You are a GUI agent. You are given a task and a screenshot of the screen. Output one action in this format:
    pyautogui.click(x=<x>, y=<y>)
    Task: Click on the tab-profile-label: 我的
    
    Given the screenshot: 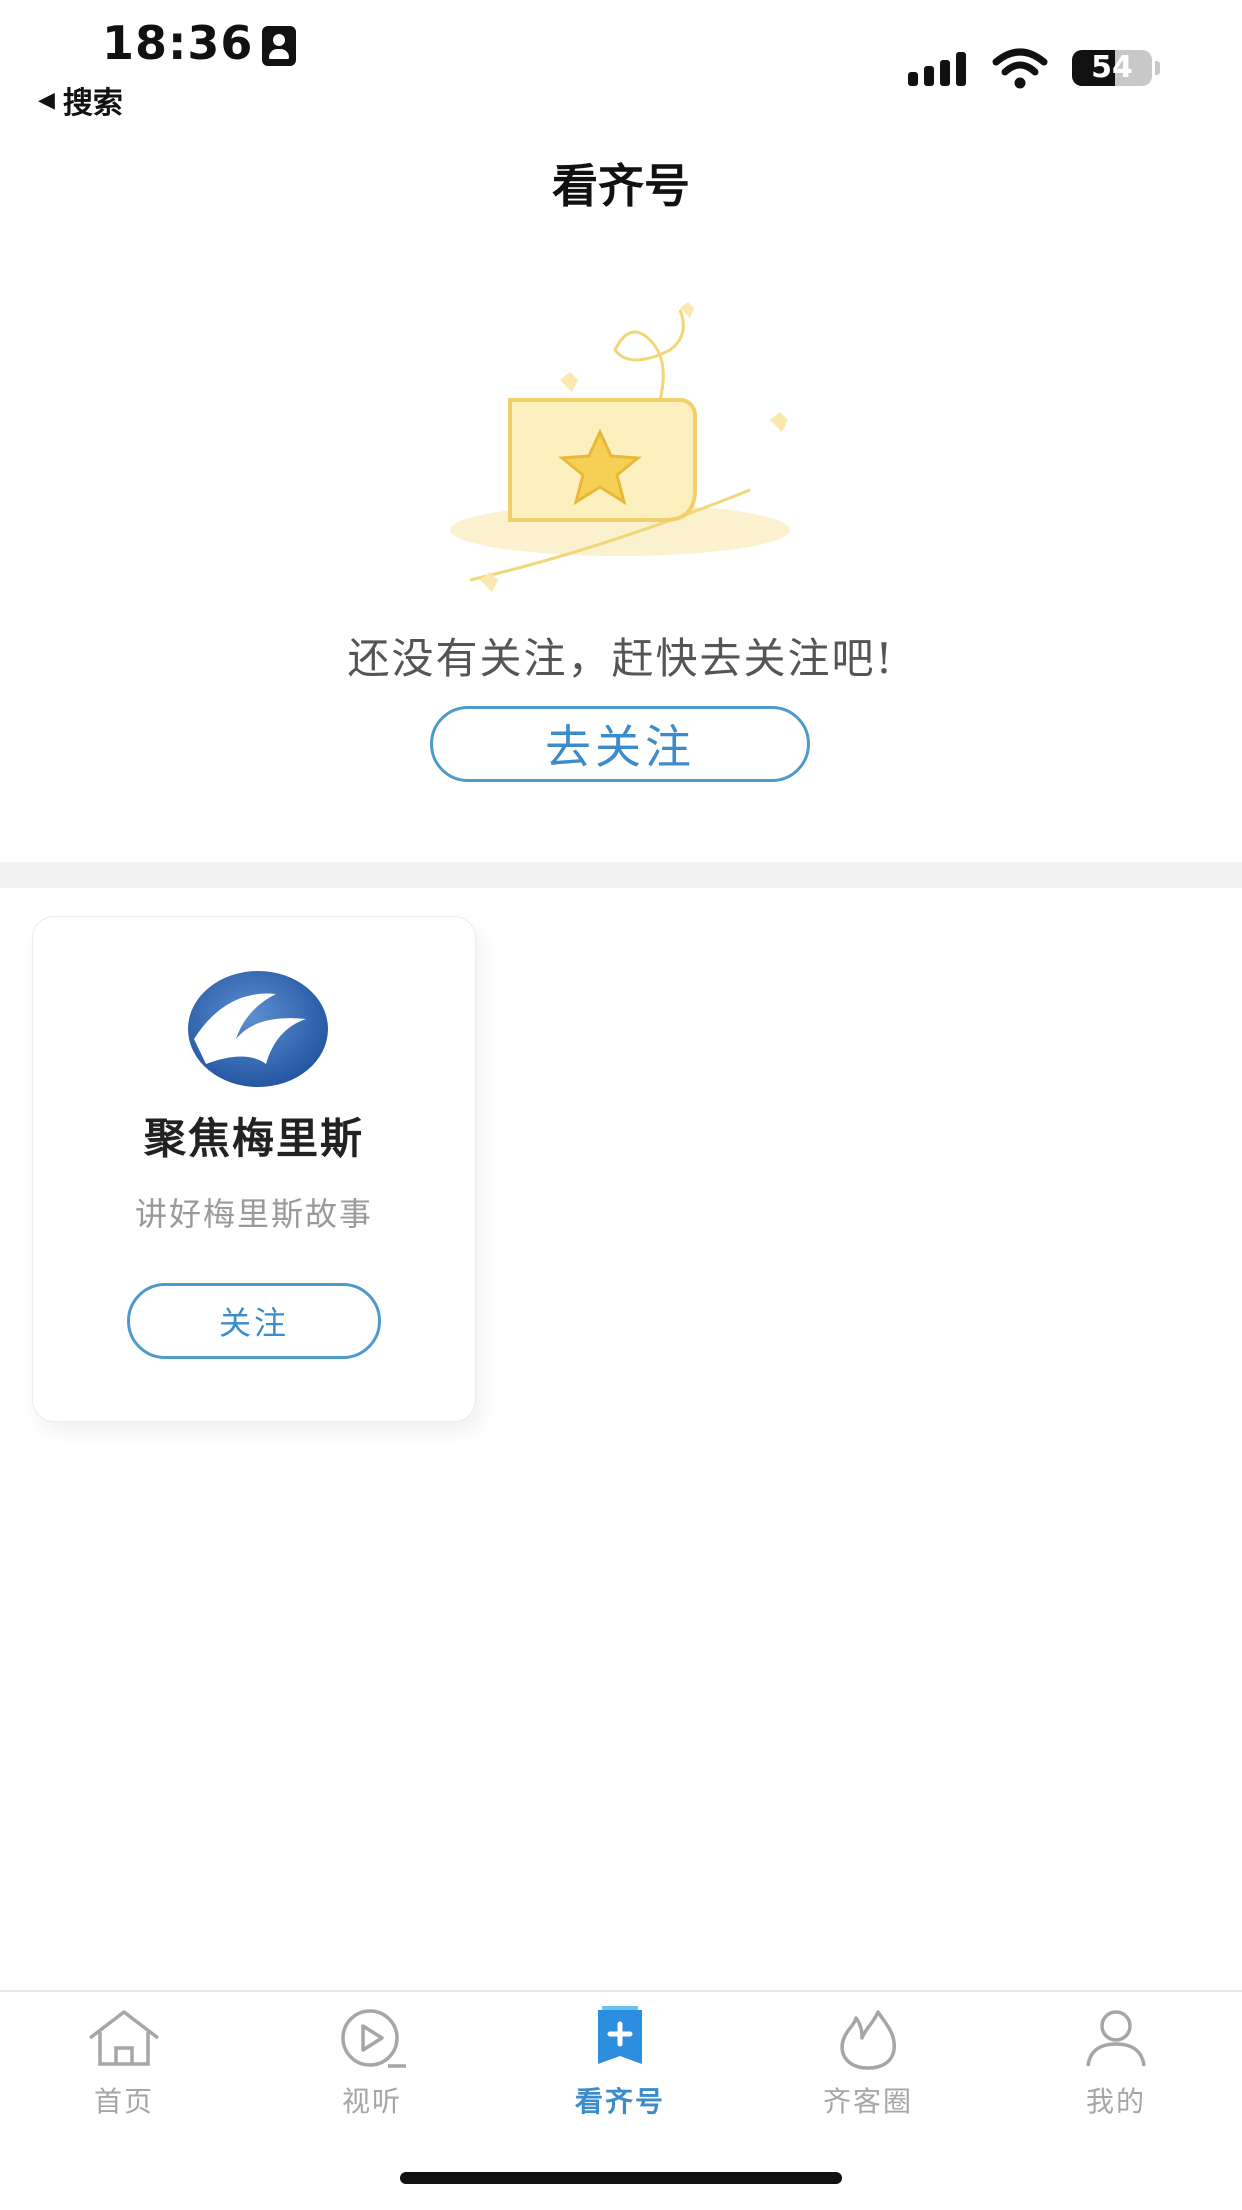 What is the action you would take?
    pyautogui.click(x=1115, y=2101)
    